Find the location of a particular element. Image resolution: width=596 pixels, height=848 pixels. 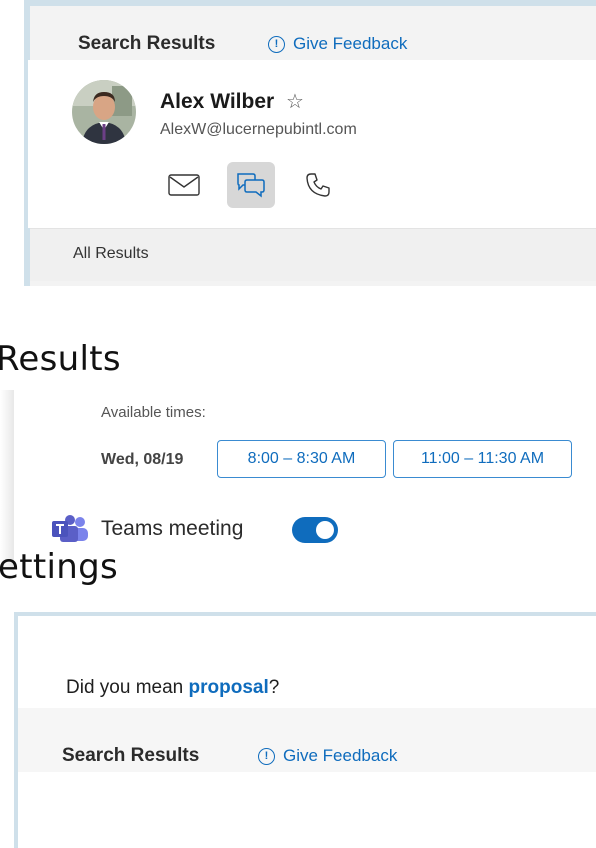

all-results-label: All Results is located at coordinates (111, 254).